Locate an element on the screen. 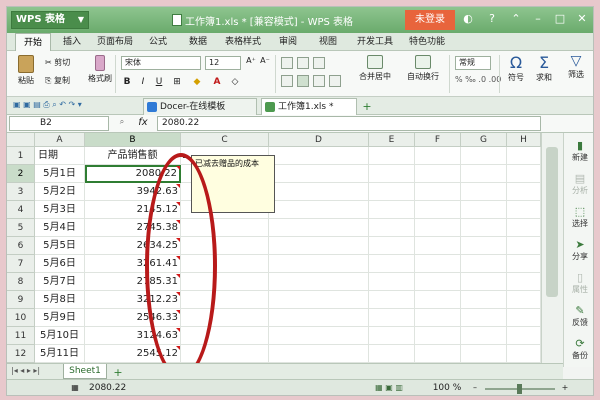 This screenshot has width=600, height=400. tab-formulas: 公式 is located at coordinates (158, 42).